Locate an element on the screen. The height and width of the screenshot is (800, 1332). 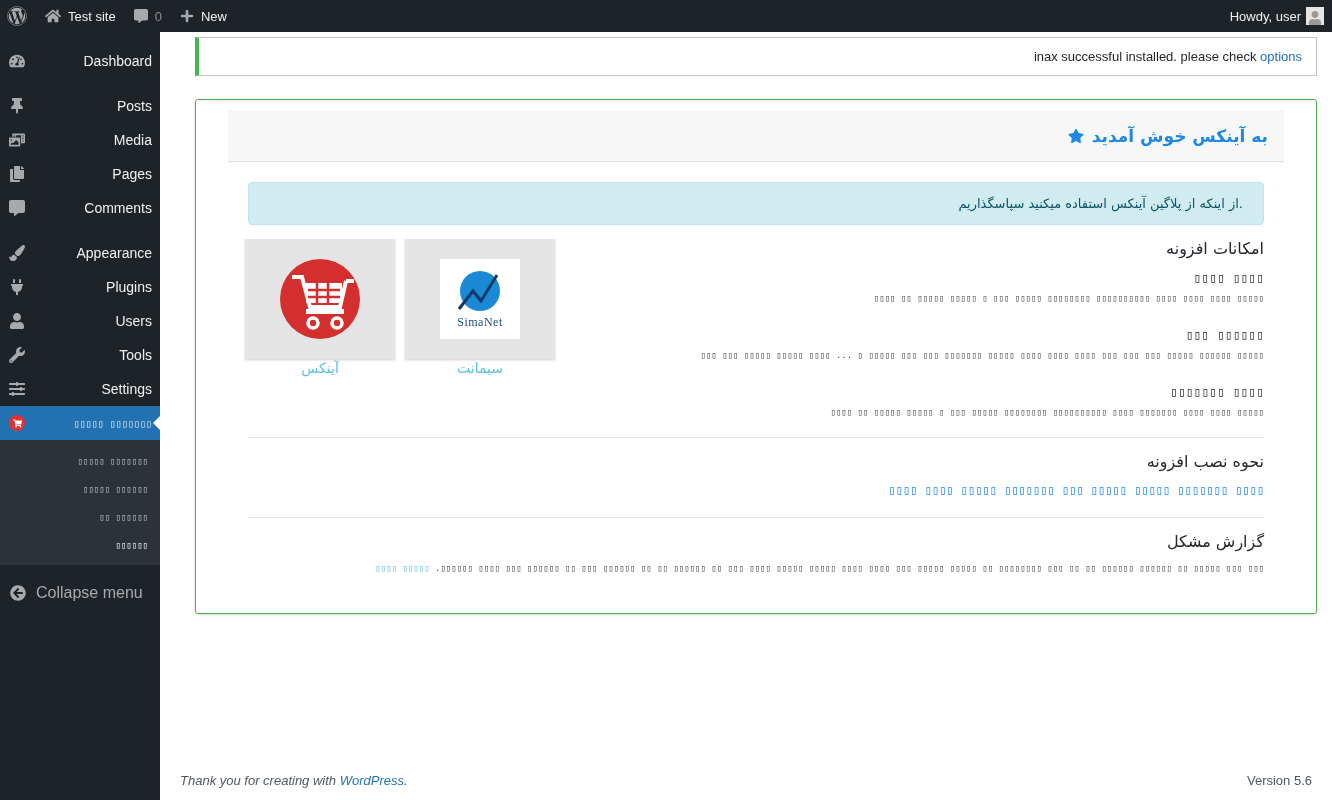
collapse-icon is located at coordinates (18, 593).